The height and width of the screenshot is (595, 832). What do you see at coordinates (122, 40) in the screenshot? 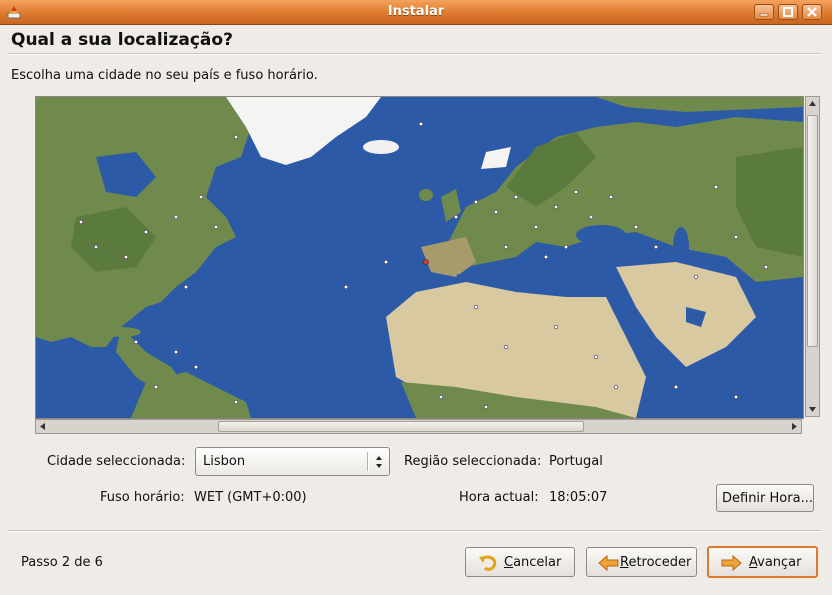
I see `page-title: Qual a sua localização?` at bounding box center [122, 40].